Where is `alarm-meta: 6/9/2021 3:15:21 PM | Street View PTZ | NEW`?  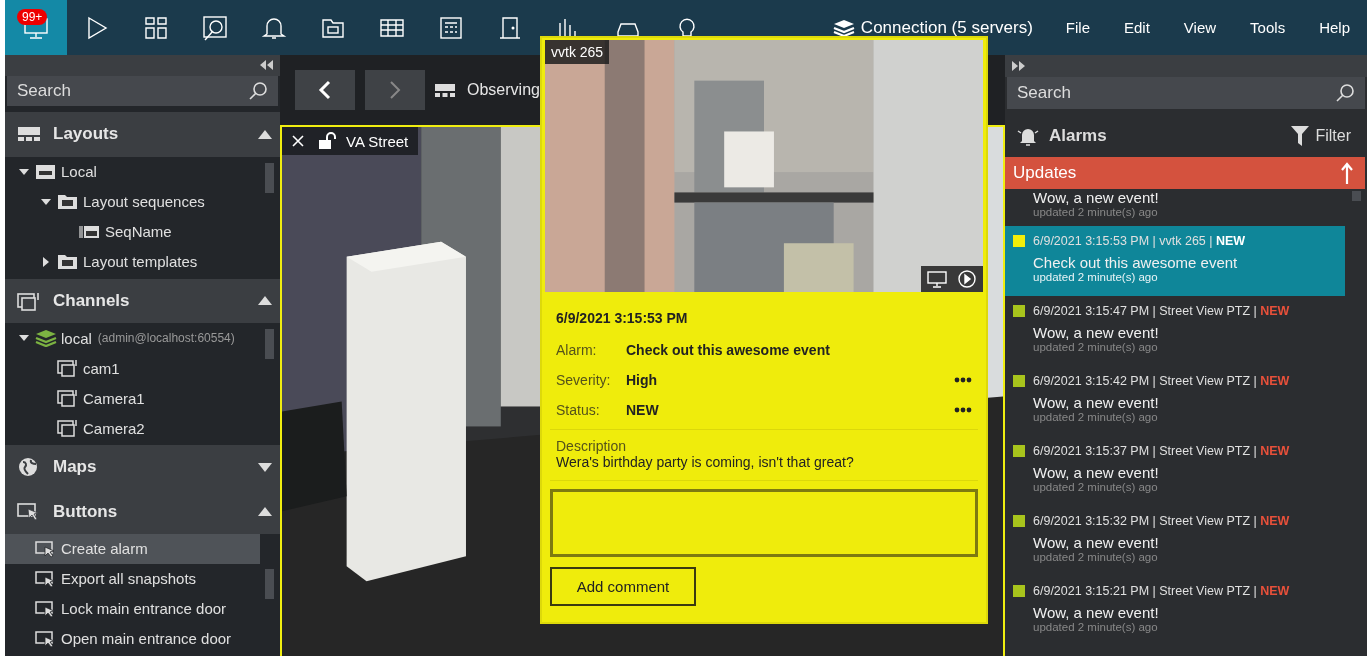 alarm-meta: 6/9/2021 3:15:21 PM | Street View PTZ | NEW is located at coordinates (1161, 591).